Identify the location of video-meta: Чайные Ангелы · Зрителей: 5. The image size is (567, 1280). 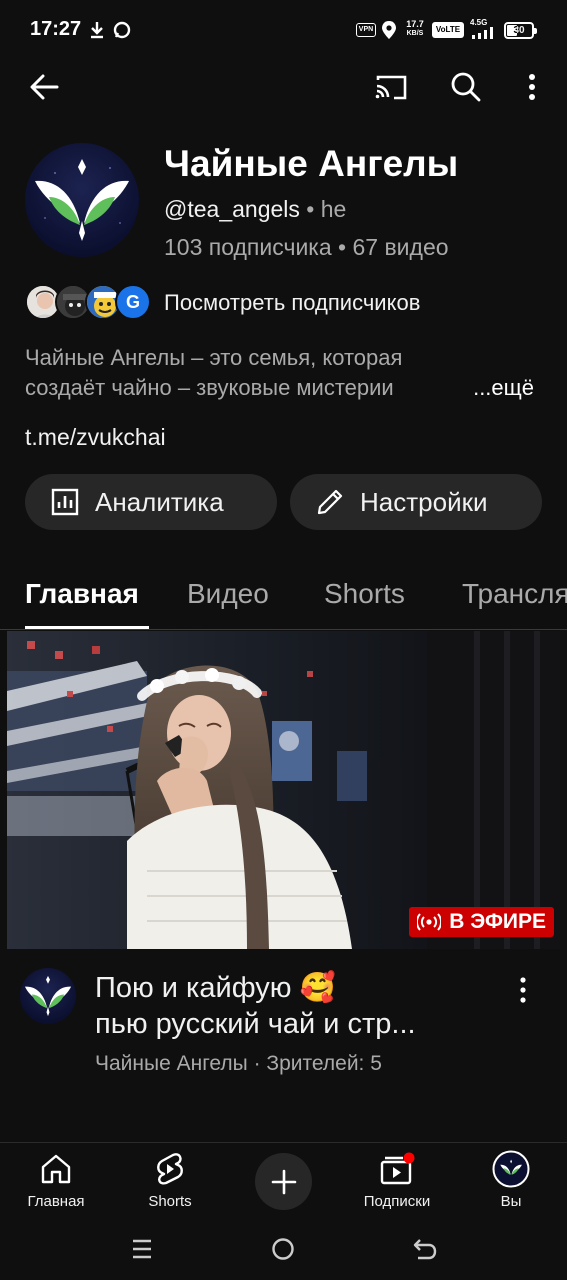
(238, 1063).